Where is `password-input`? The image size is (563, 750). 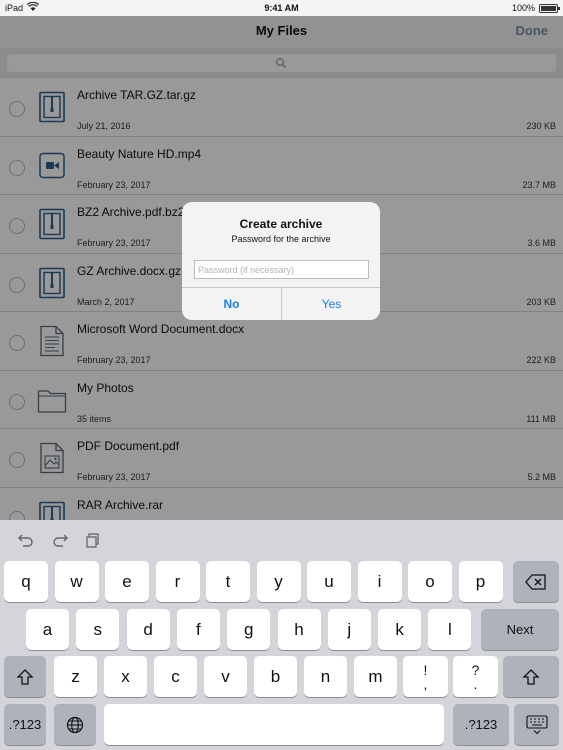
password-input is located at coordinates (281, 269).